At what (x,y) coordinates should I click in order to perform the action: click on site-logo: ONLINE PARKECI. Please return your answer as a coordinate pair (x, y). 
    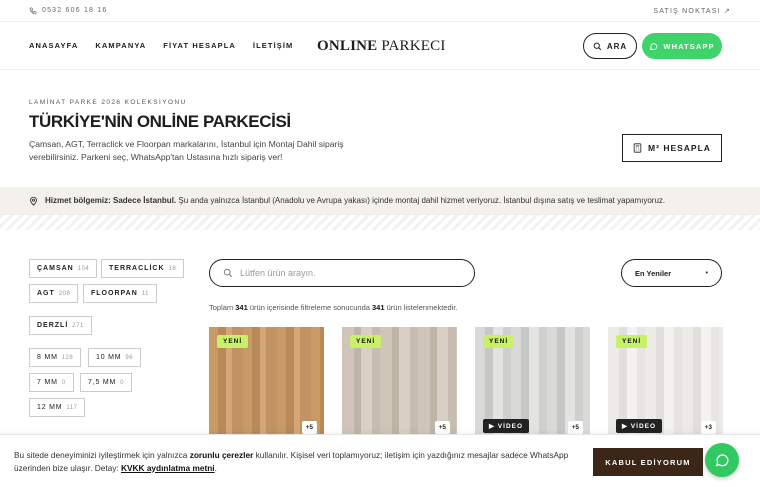
    Looking at the image, I should click on (381, 46).